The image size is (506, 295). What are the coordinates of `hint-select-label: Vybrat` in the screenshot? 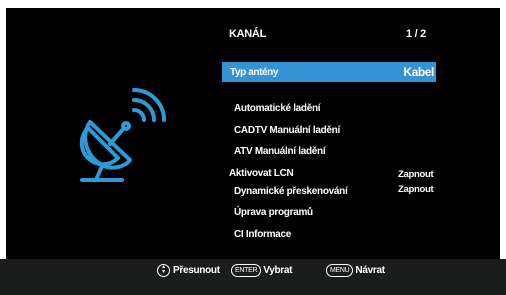 It's located at (278, 271).